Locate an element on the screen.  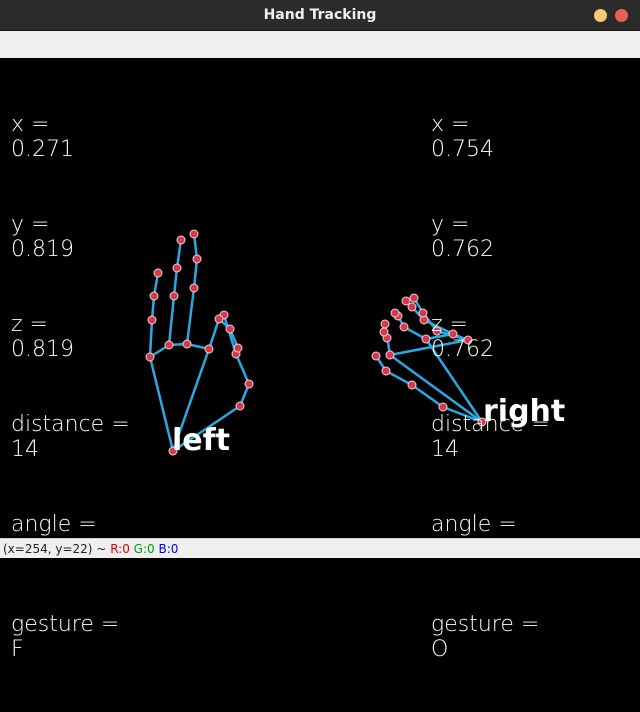
window-title: Hand Tracking is located at coordinates (320, 15).